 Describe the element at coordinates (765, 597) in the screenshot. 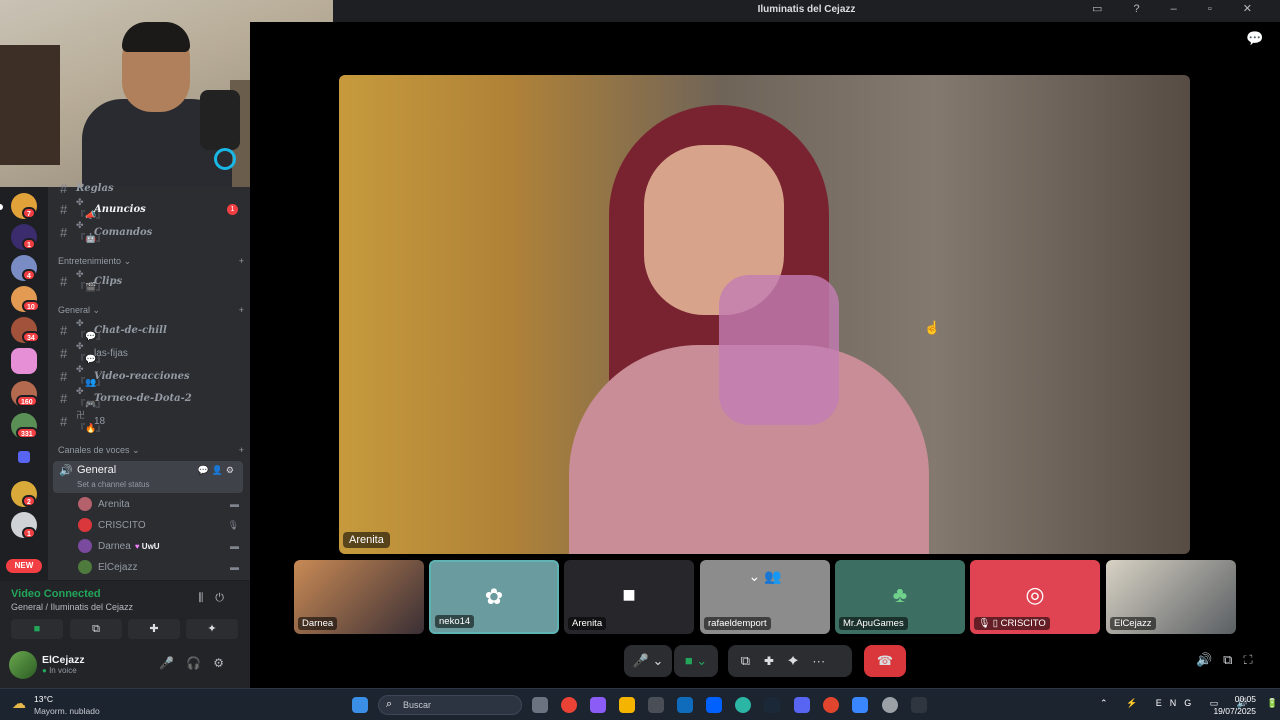

I see `participant-tile: ⌄ 👥 rafaeldemport` at that location.